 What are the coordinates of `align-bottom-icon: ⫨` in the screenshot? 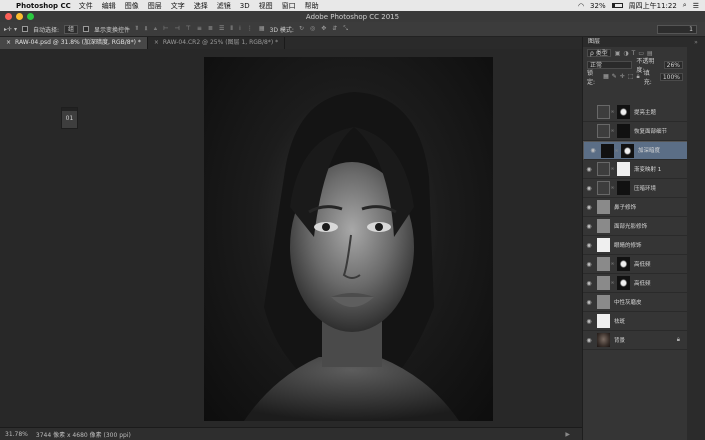 It's located at (155, 29).